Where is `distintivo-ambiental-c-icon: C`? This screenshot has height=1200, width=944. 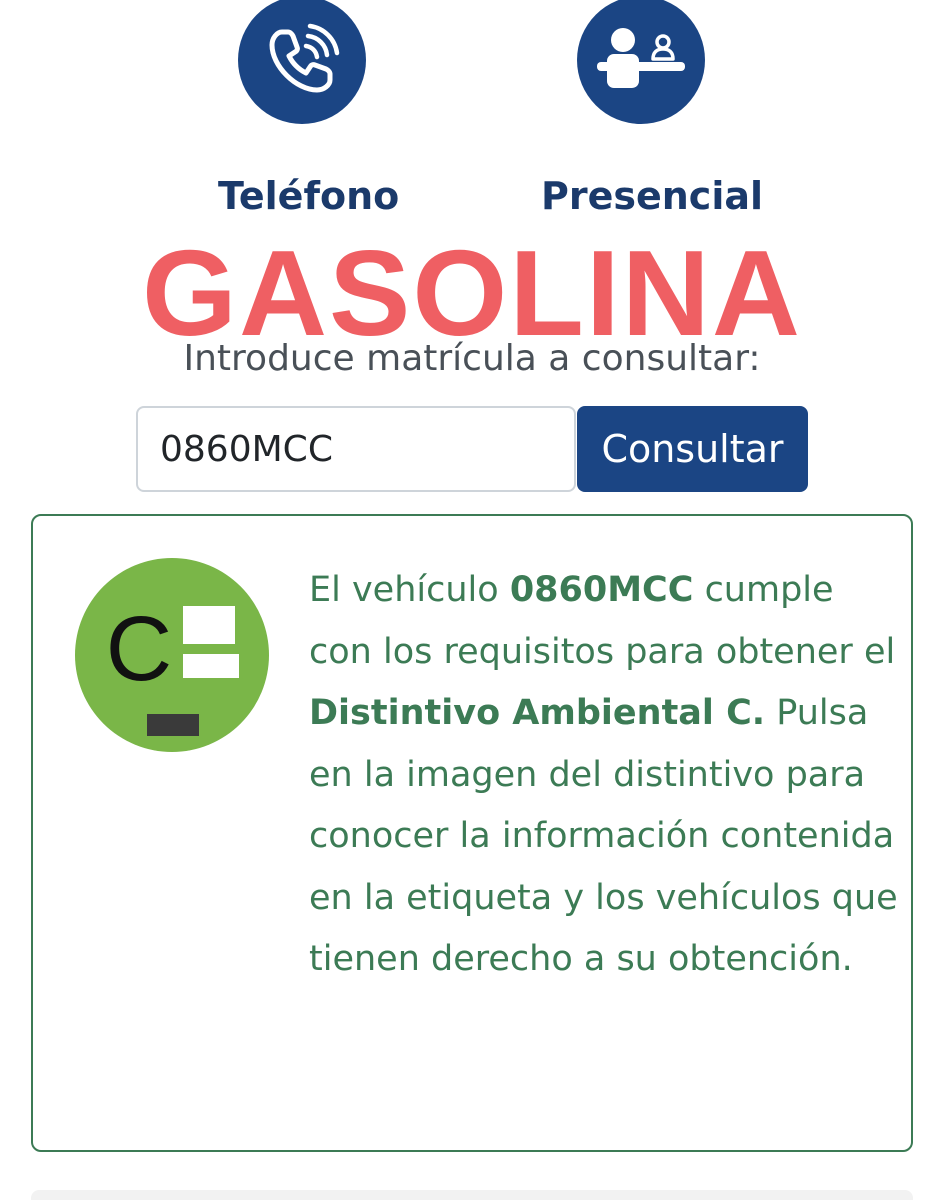
distintivo-ambiental-c-icon: C is located at coordinates (172, 655).